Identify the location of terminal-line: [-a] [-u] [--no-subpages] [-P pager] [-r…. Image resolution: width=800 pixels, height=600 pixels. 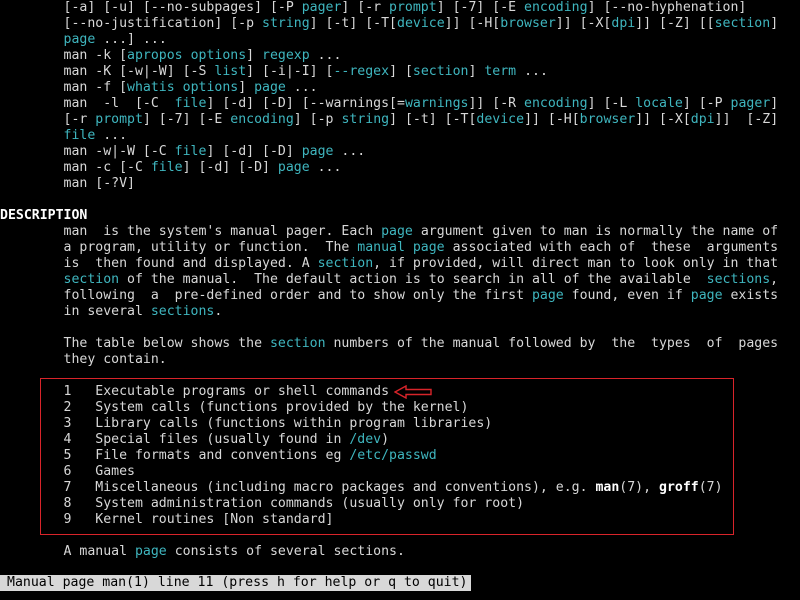
(373, 8).